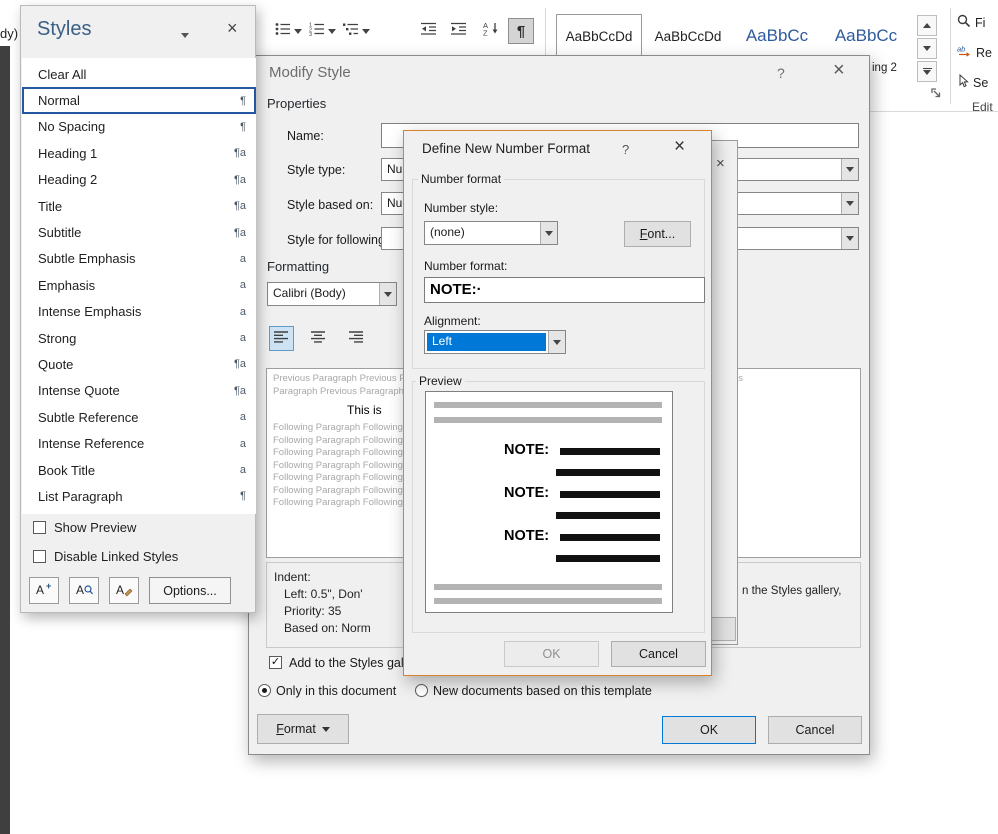  Describe the element at coordinates (971, 22) in the screenshot. I see `find-button: Fi` at that location.